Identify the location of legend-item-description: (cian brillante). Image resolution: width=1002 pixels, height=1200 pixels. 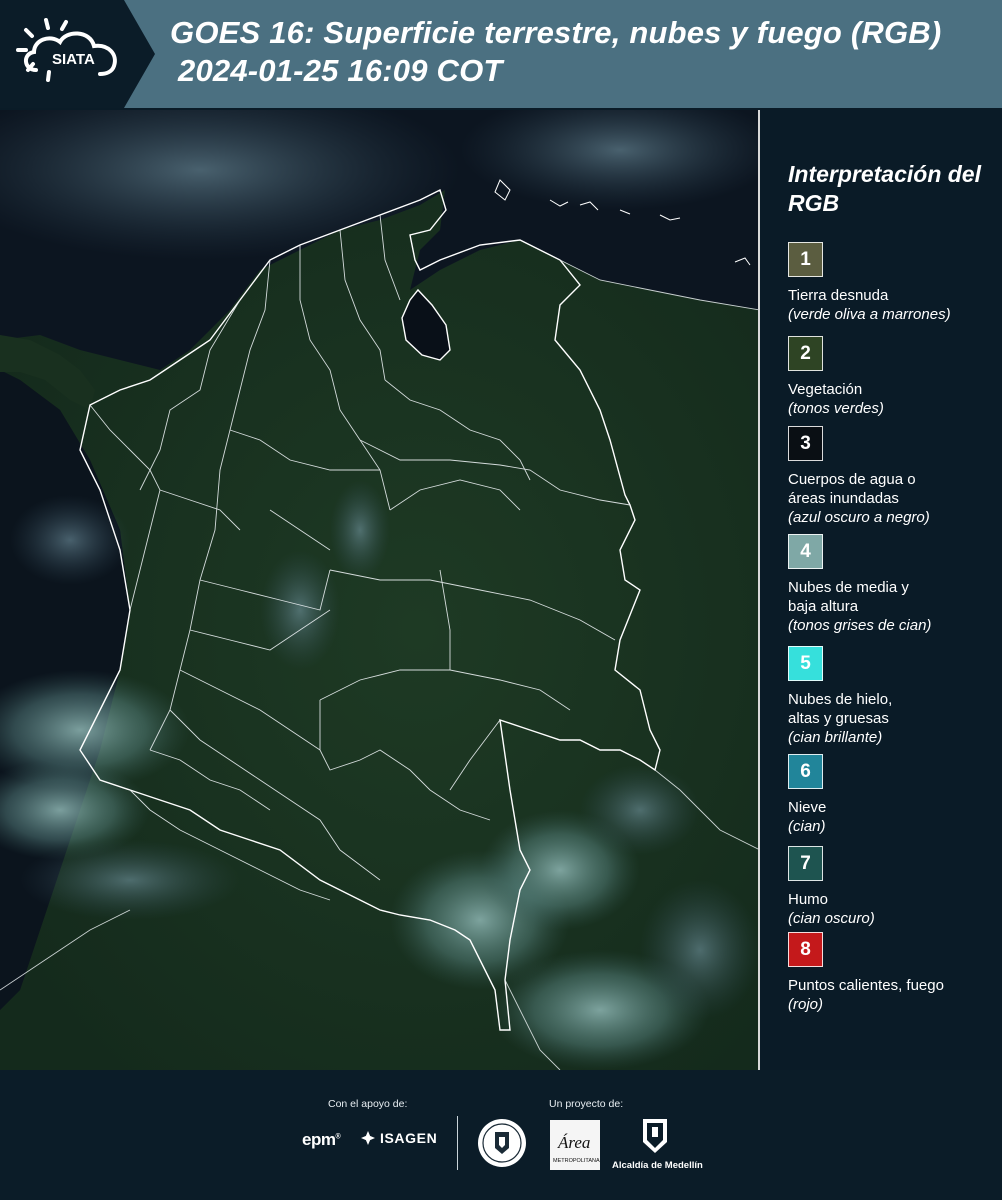
(835, 737).